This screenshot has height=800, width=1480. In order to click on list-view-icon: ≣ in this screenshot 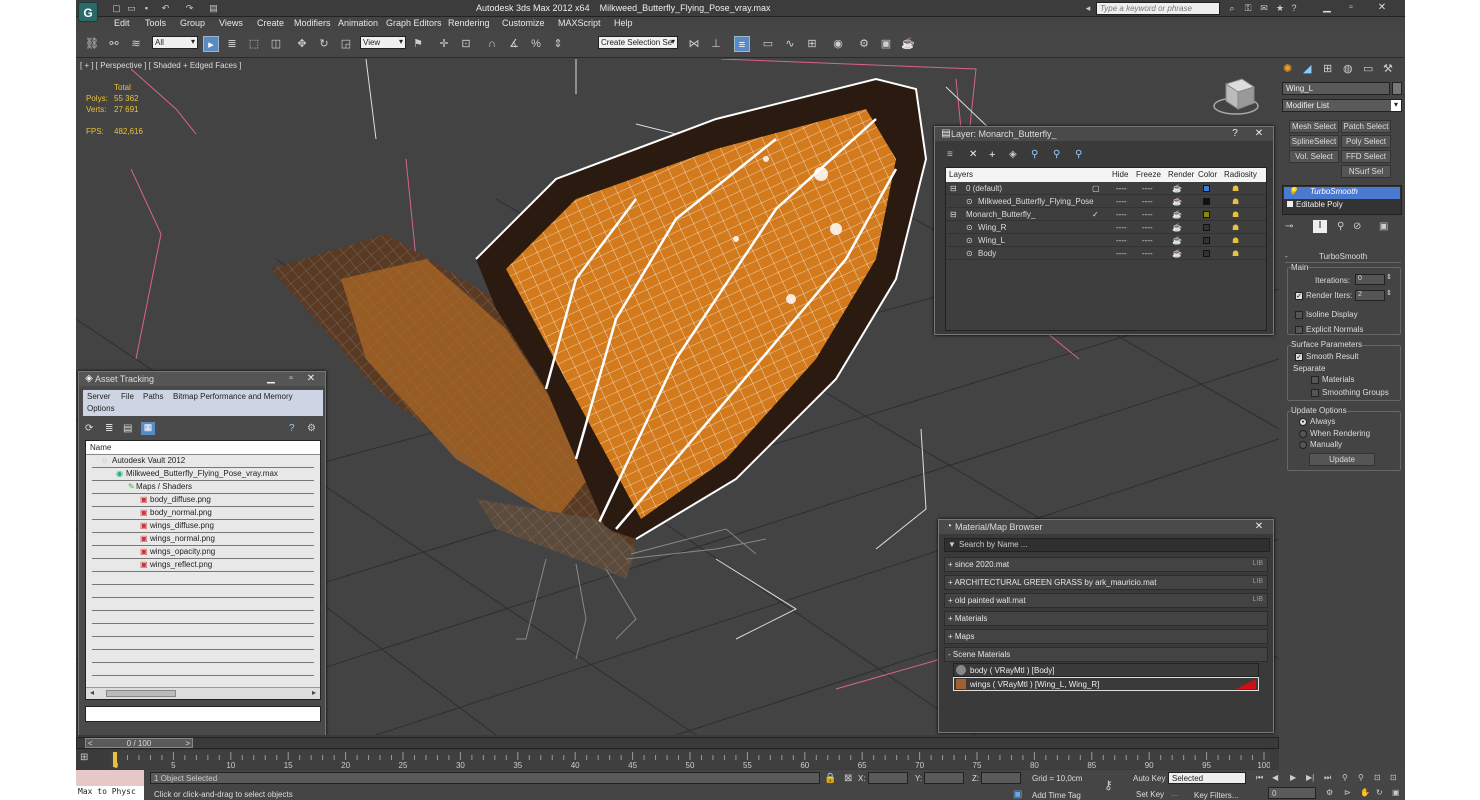, I will do `click(109, 428)`.